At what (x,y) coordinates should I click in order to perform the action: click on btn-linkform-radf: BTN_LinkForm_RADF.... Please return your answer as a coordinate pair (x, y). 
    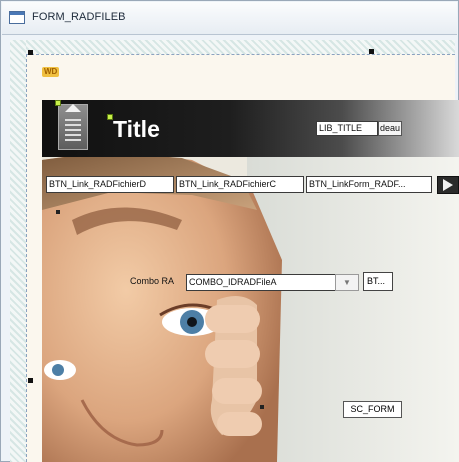
    Looking at the image, I should click on (369, 184).